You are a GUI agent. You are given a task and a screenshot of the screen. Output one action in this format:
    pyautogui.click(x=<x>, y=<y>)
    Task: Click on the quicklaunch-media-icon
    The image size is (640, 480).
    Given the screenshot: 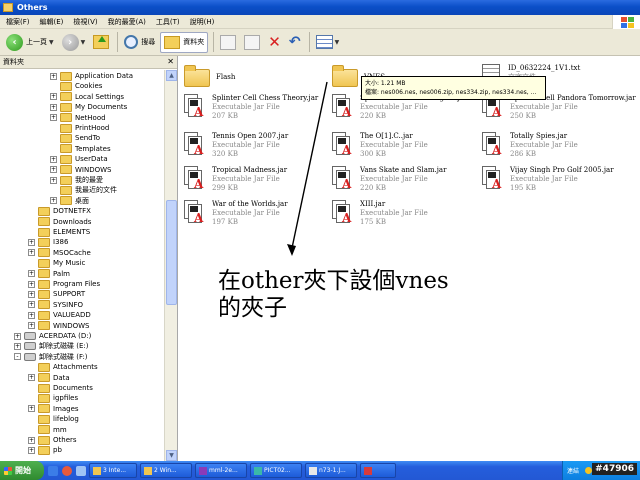 What is the action you would take?
    pyautogui.click(x=67, y=470)
    